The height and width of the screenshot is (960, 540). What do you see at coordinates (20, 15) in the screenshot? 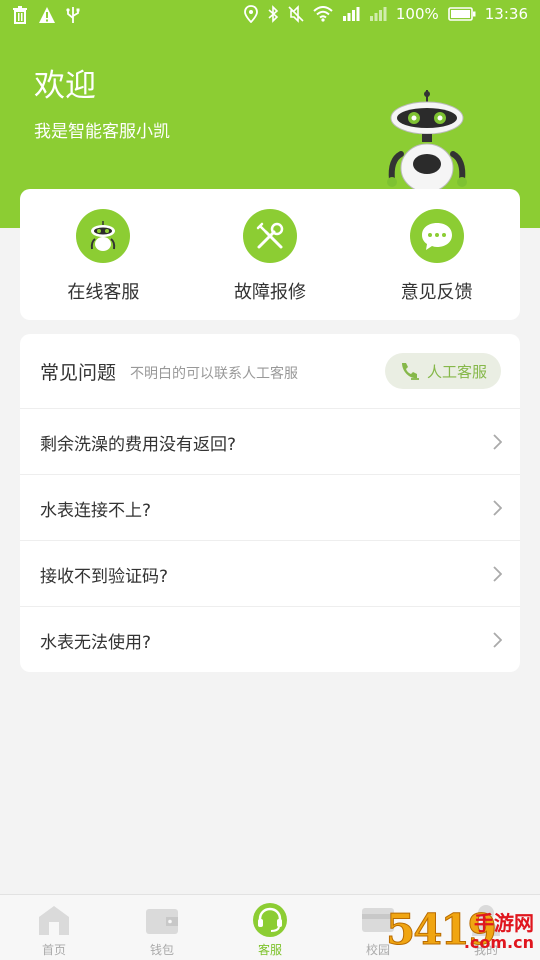
I see `trash-icon` at bounding box center [20, 15].